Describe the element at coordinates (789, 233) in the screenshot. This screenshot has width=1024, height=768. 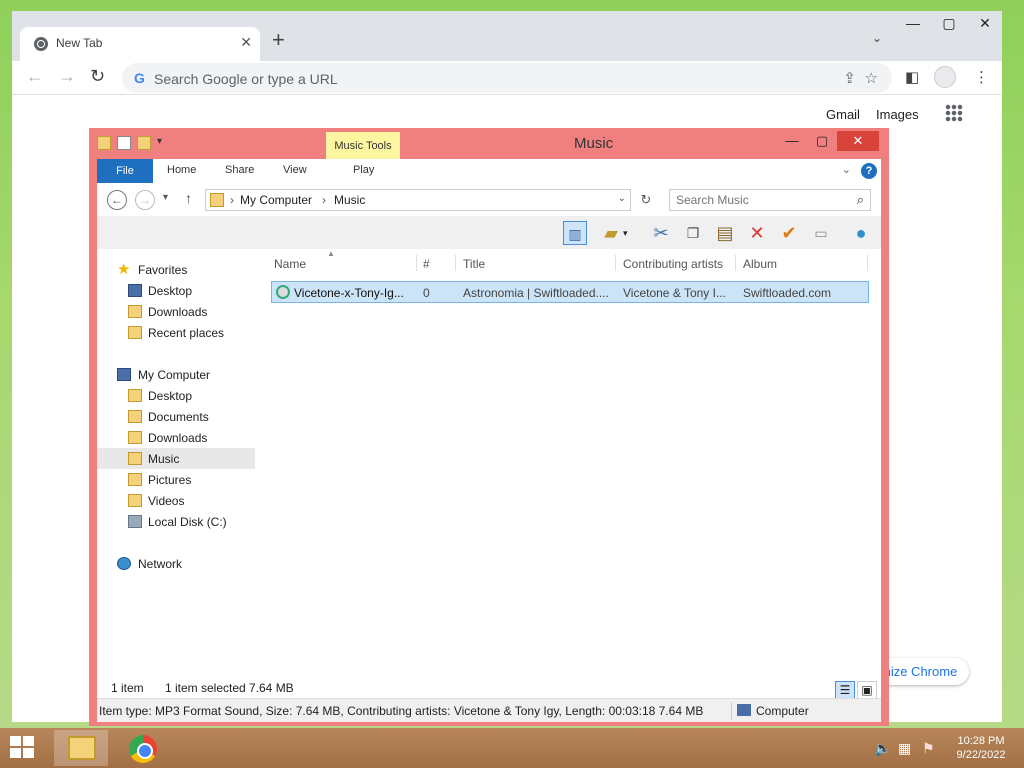
I see `rename-check-icon: ✔` at that location.